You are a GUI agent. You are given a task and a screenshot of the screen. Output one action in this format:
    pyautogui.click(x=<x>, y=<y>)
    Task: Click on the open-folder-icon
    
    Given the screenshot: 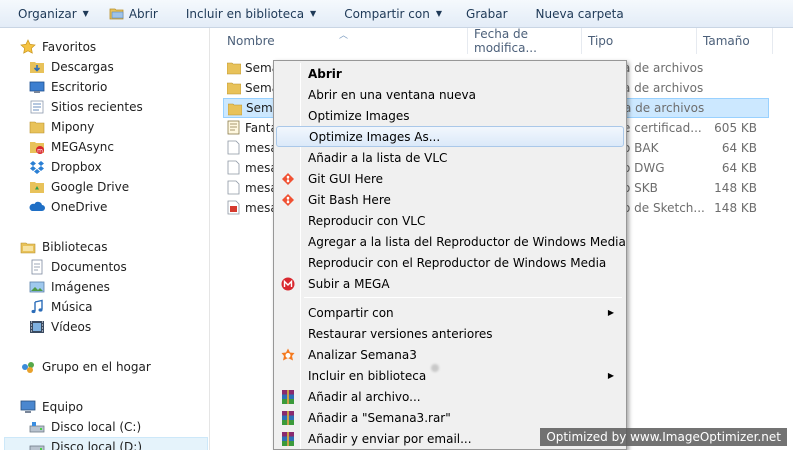 What is the action you would take?
    pyautogui.click(x=117, y=13)
    